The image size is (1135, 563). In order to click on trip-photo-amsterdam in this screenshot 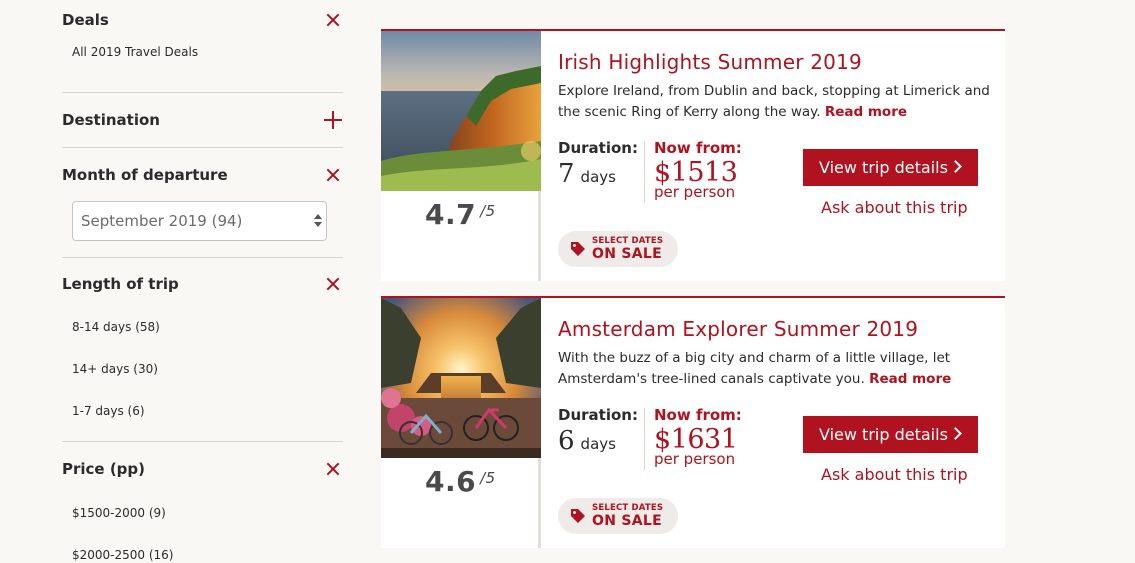, I will do `click(461, 378)`.